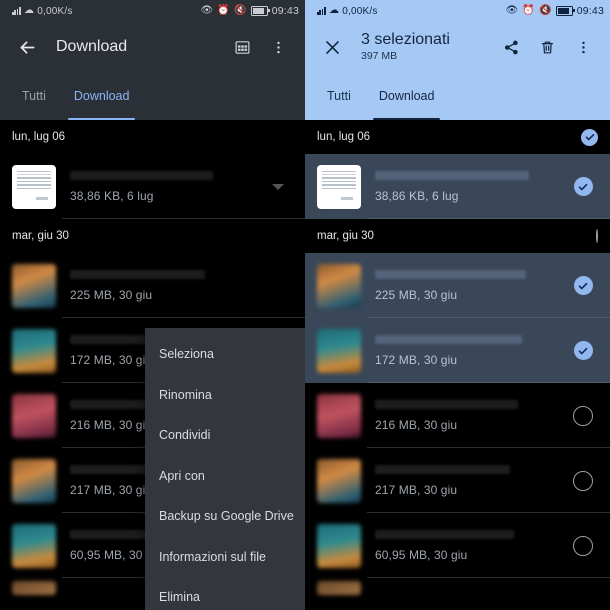 The height and width of the screenshot is (610, 610). Describe the element at coordinates (345, 236) in the screenshot. I see `date-header-label: mar, giu 30` at that location.